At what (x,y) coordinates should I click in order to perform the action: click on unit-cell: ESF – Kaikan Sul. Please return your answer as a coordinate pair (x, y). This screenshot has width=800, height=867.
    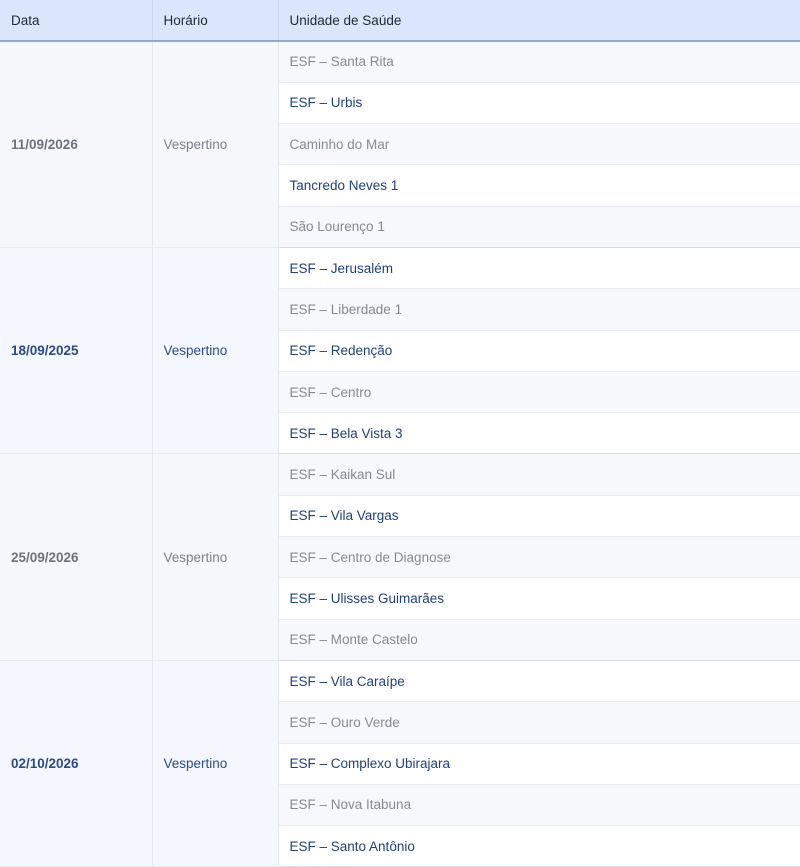
    Looking at the image, I should click on (539, 474).